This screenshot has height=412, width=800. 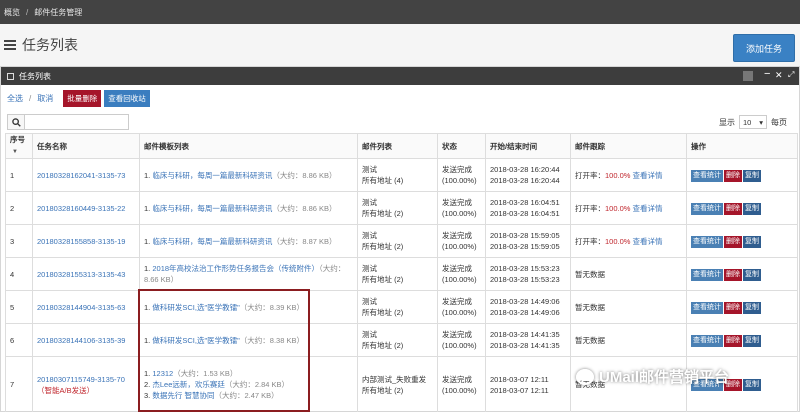 What do you see at coordinates (618, 241) in the screenshot?
I see `open-rate: 100.0%` at bounding box center [618, 241].